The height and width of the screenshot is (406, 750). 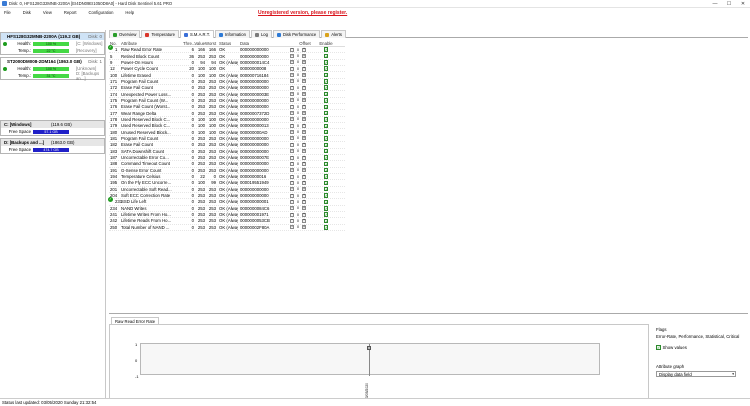 I want to click on menu-report: Report, so click(x=70, y=12).